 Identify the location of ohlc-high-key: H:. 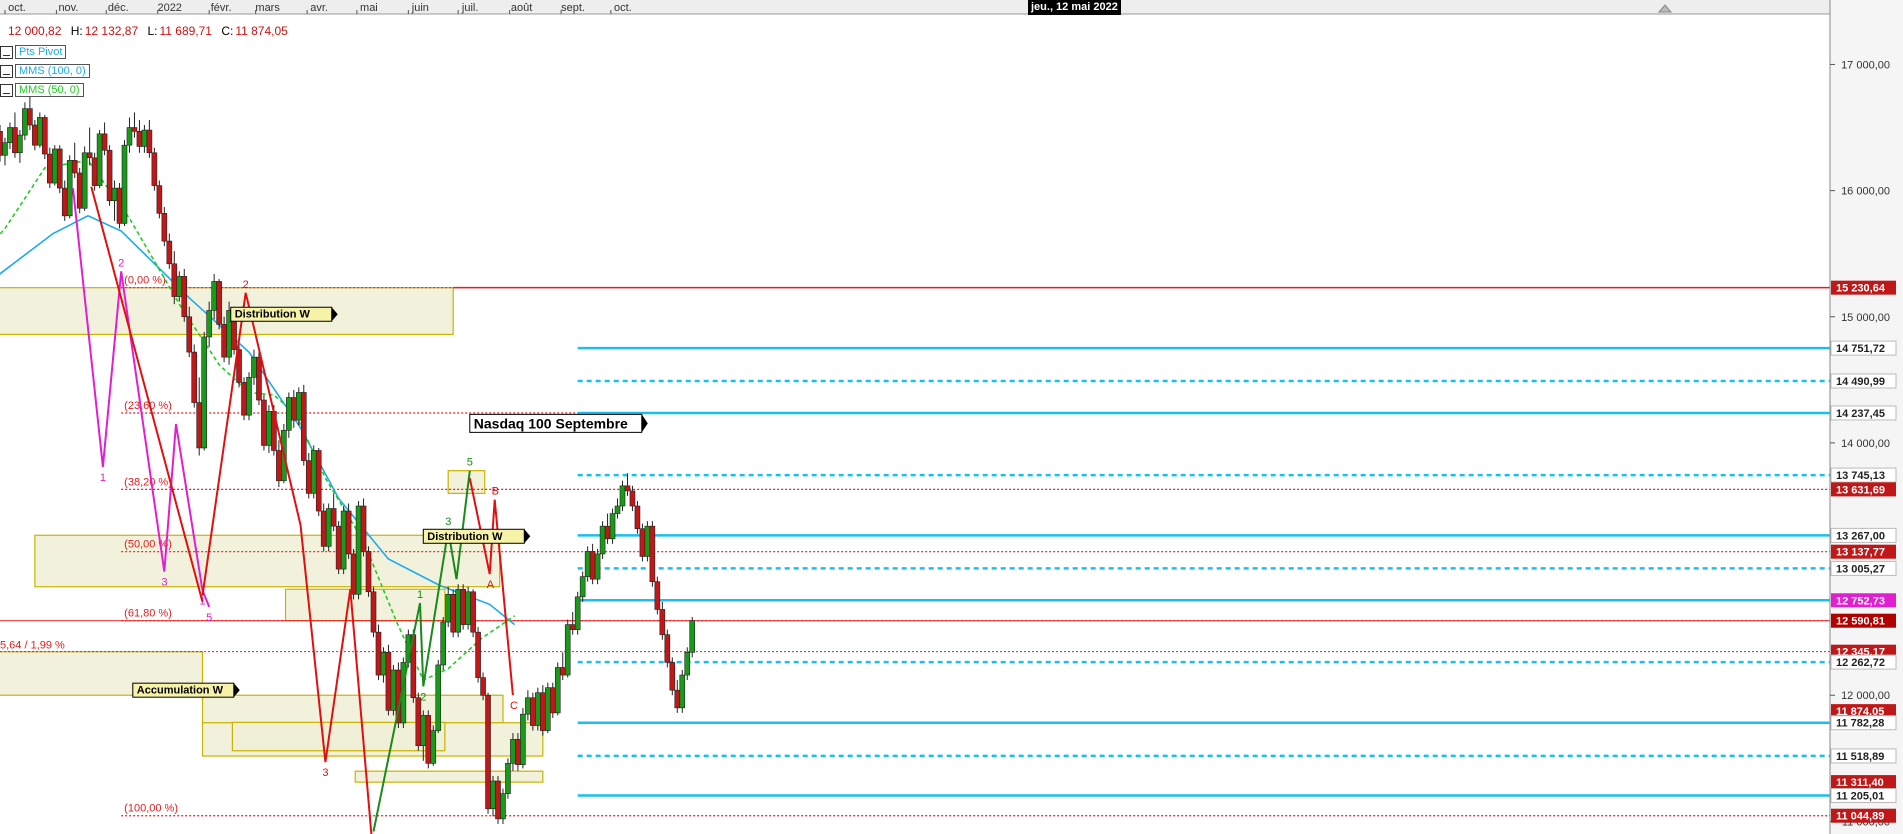
(76, 31).